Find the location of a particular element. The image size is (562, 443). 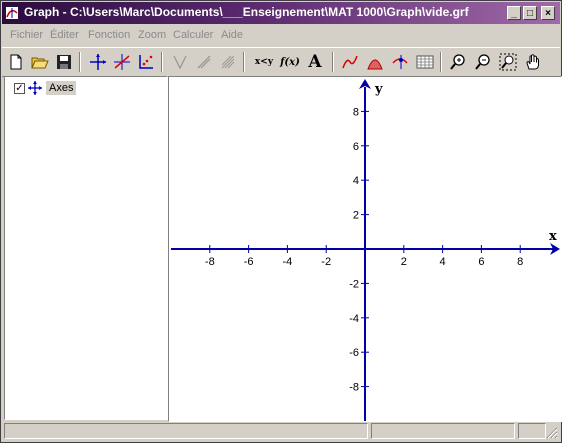

y-tick-label: -6 is located at coordinates (354, 353).